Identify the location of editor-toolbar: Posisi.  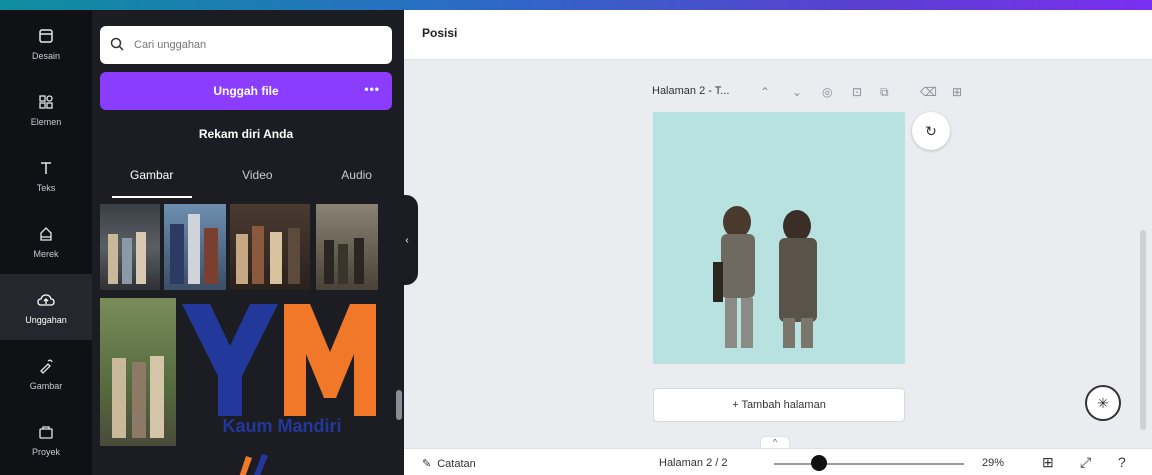
(778, 35).